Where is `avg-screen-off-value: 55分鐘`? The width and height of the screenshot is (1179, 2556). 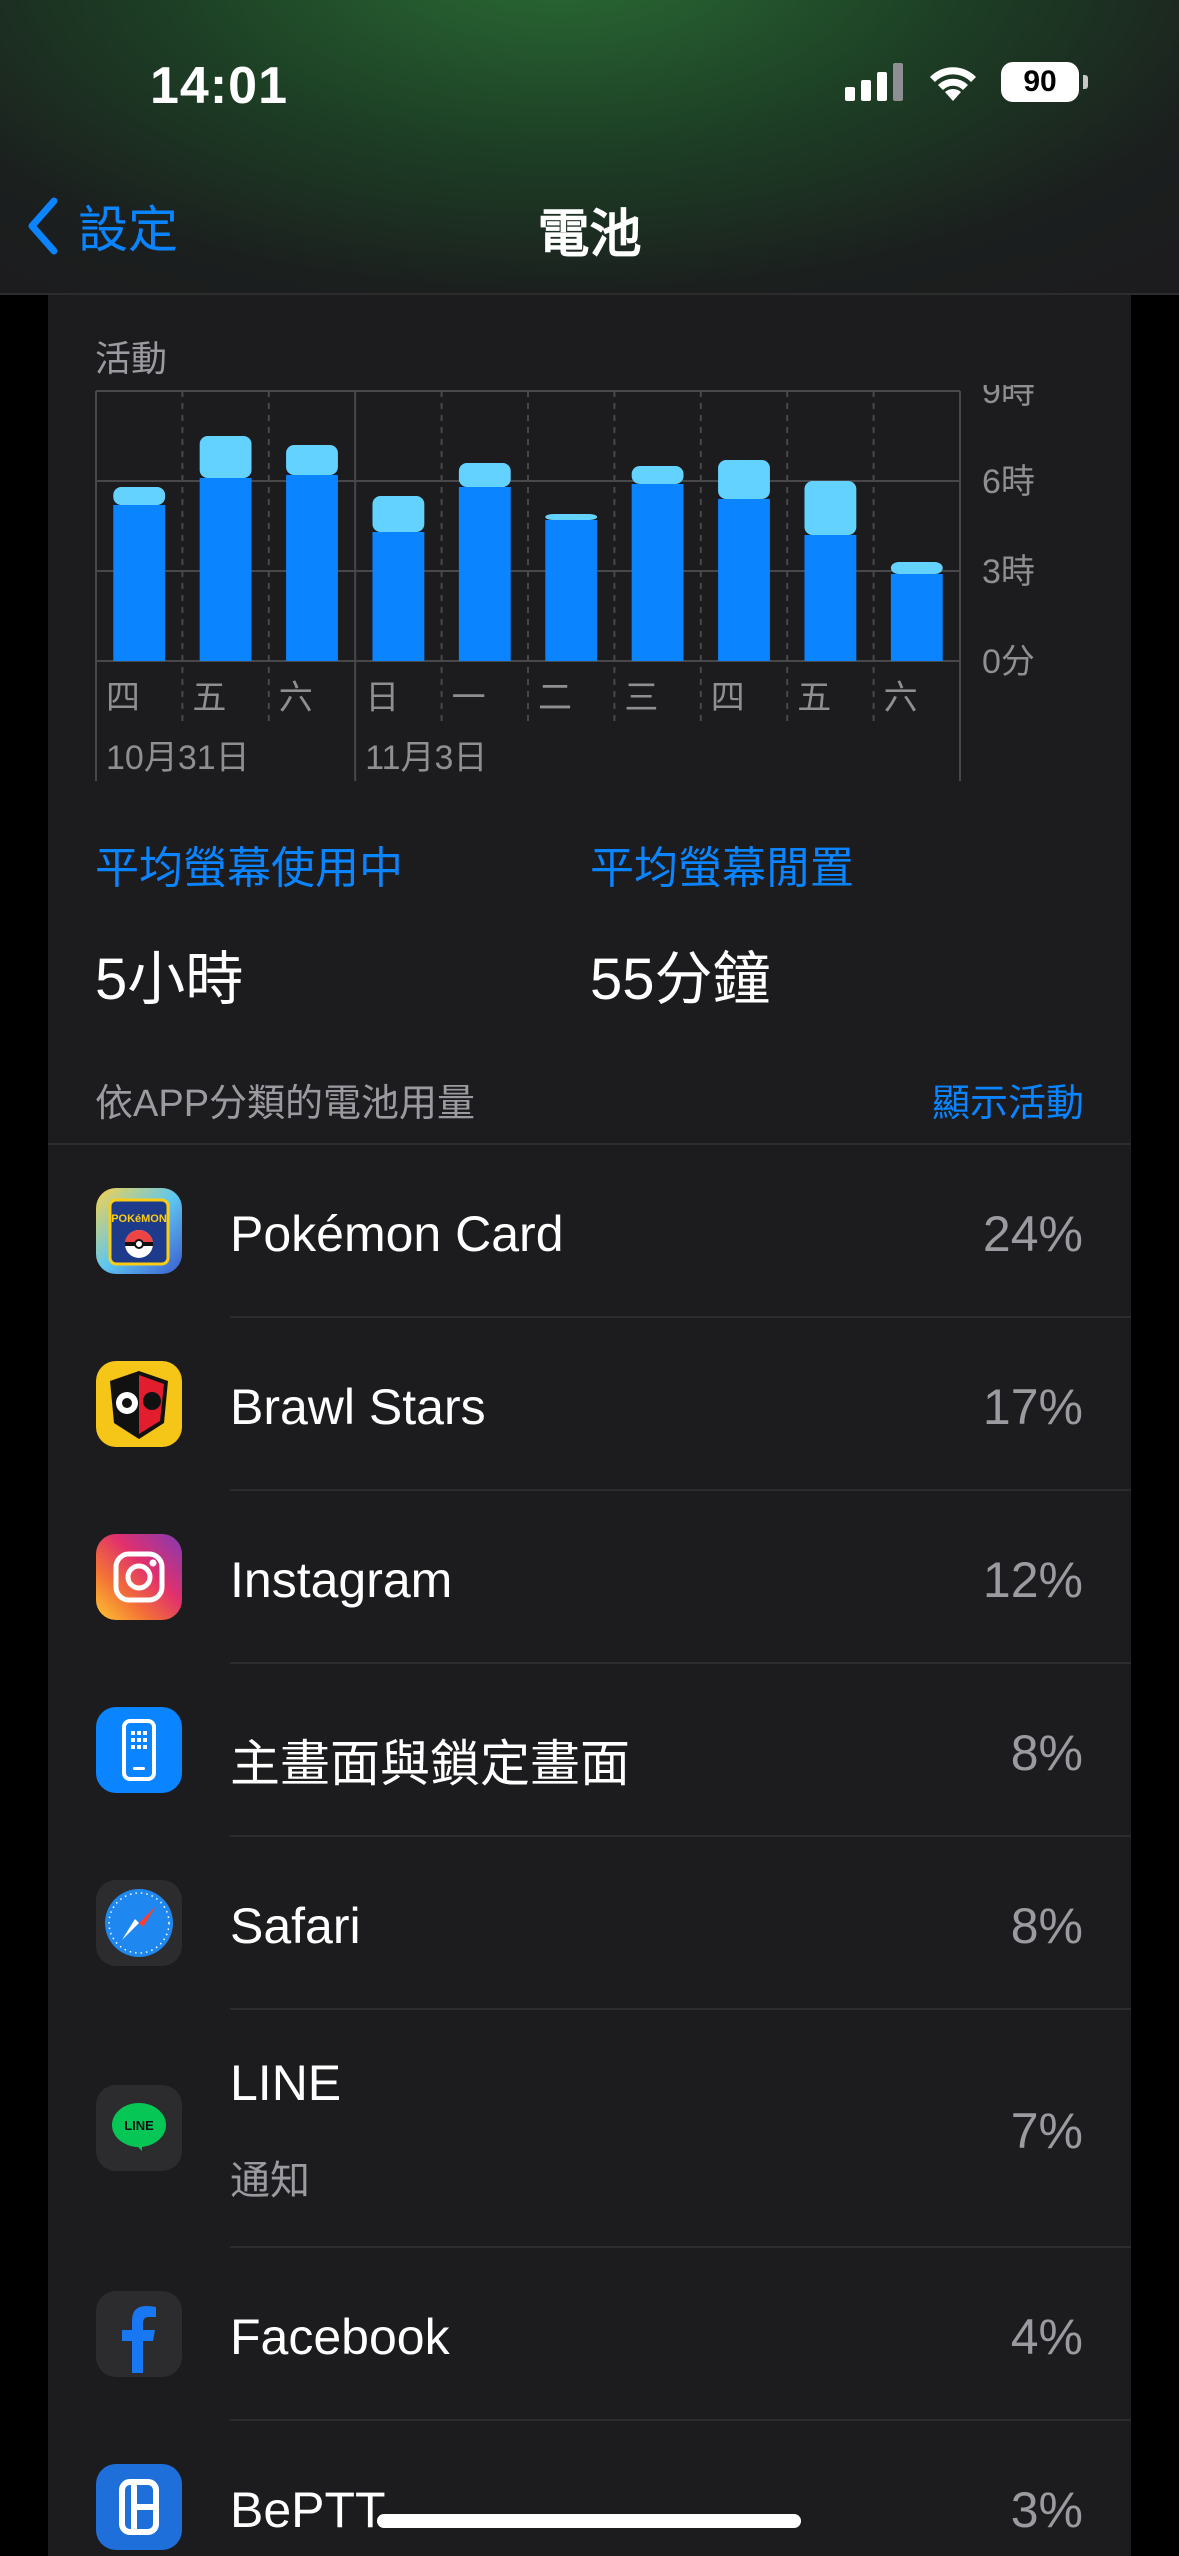 avg-screen-off-value: 55分鐘 is located at coordinates (680, 979).